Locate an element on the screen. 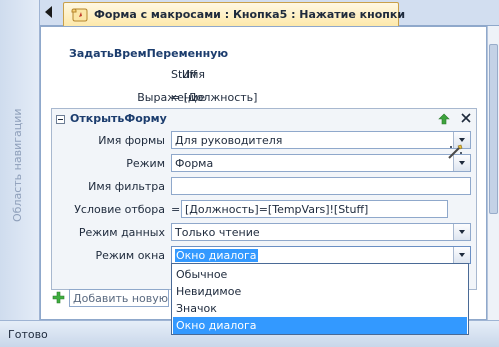 The image size is (499, 347). navigation-pane: Область навигации is located at coordinates (20, 160).